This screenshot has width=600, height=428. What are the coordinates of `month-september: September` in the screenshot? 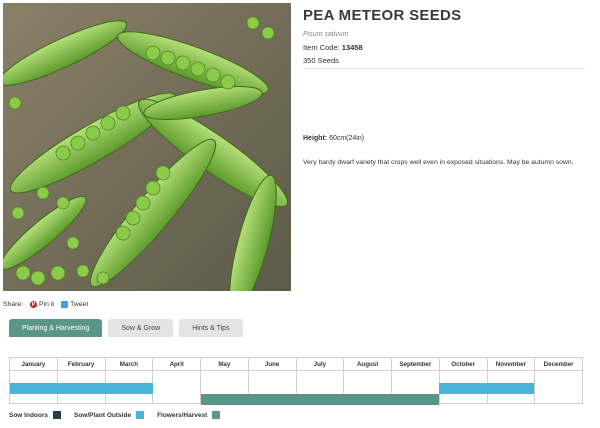 It's located at (416, 364).